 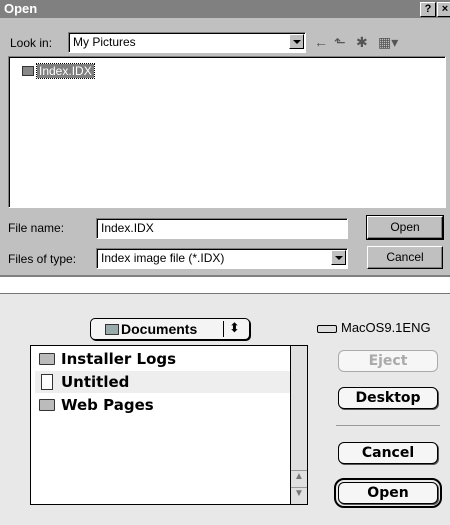 I want to click on list-item: Installer Logs, so click(x=163, y=359).